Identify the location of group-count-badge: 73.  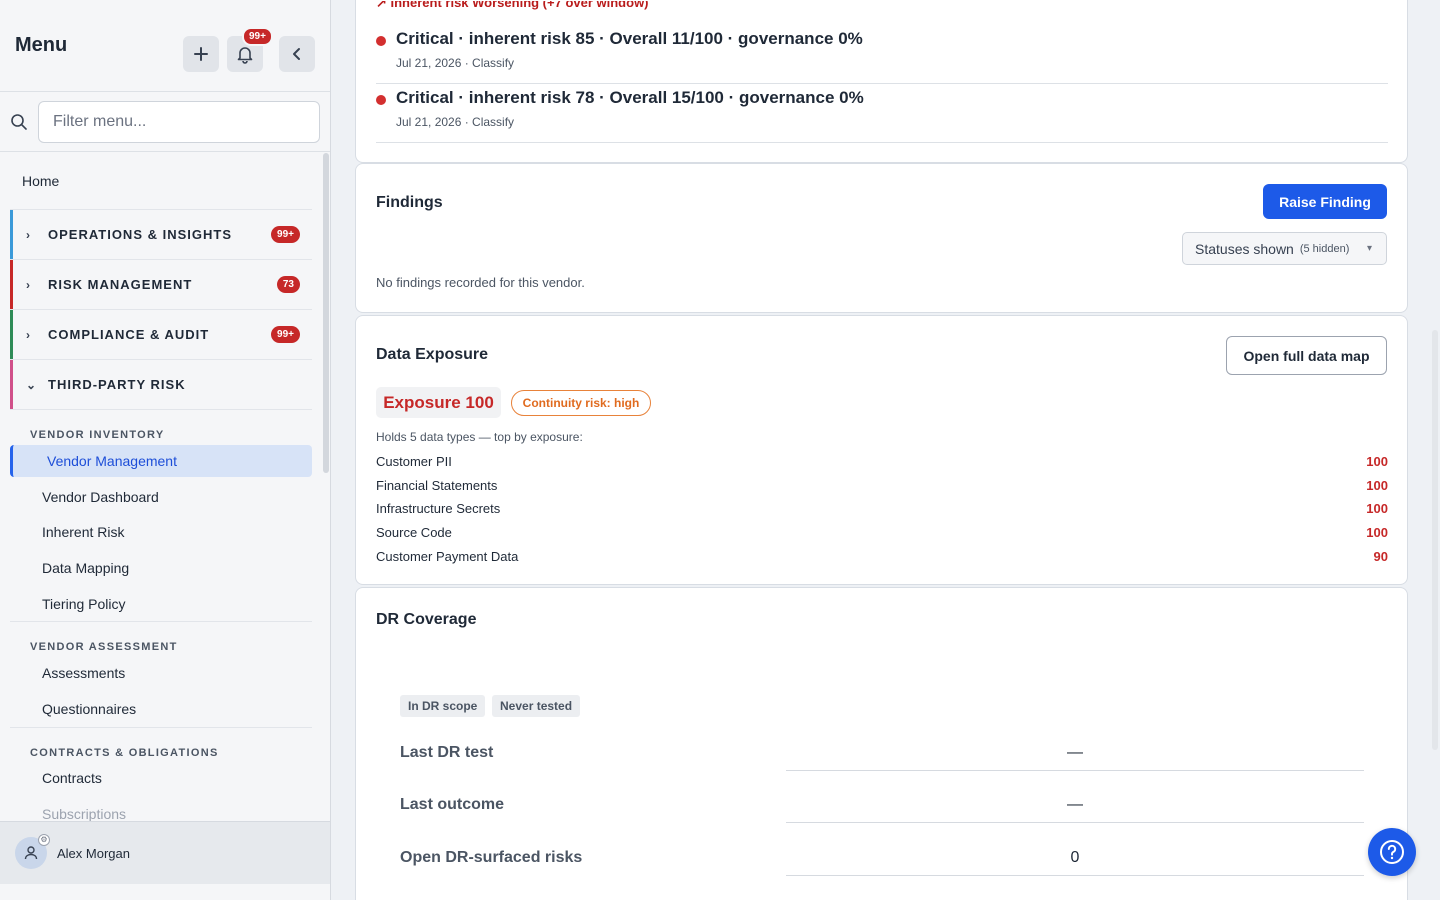
(288, 284).